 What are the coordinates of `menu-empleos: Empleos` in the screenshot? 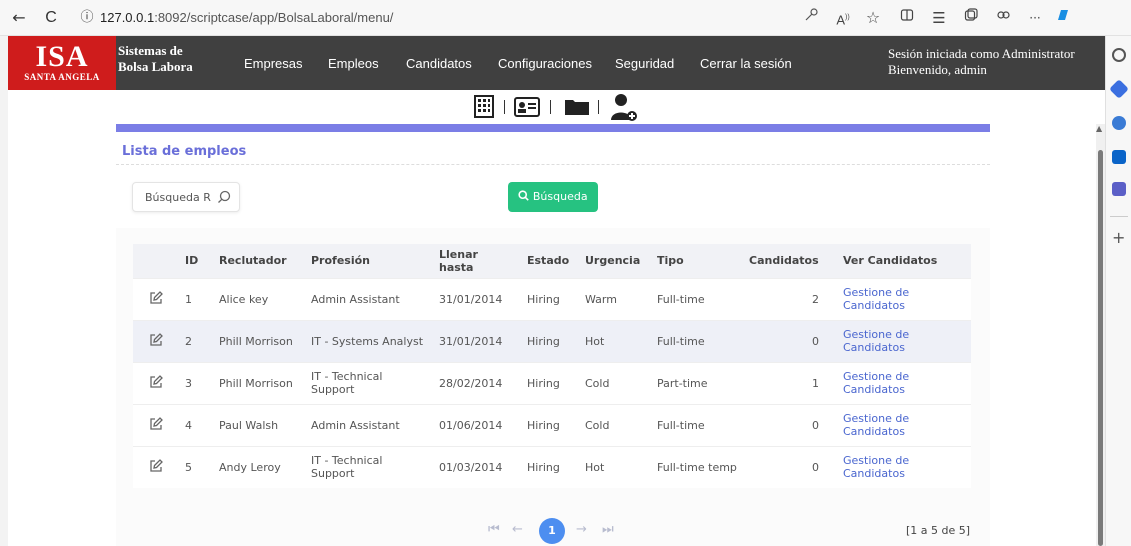 It's located at (353, 63).